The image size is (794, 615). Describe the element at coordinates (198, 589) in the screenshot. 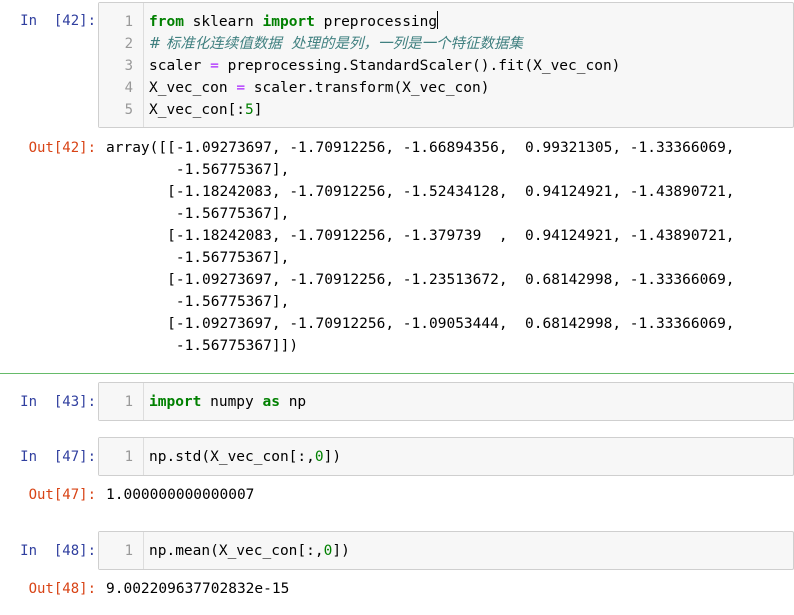

I see `cell-48-output: 9.002209637702832e-15` at that location.